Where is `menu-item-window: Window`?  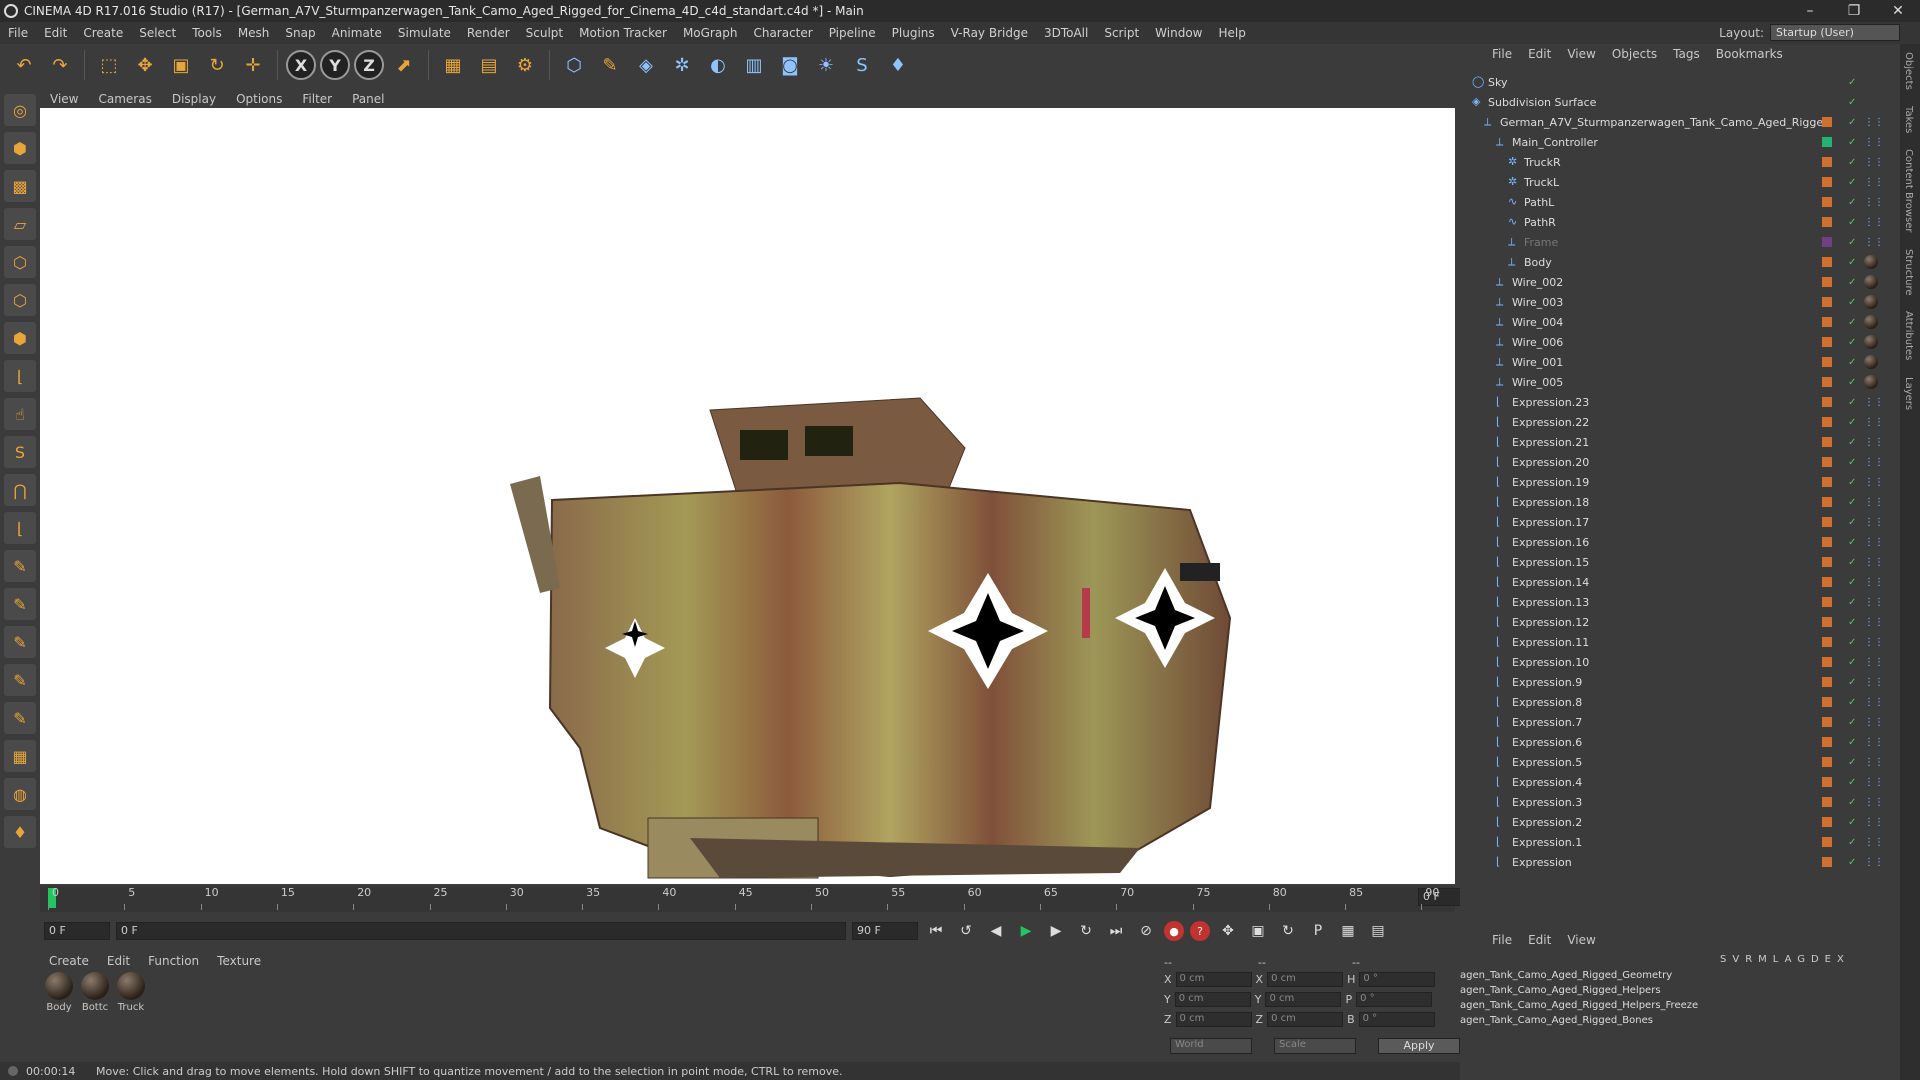 menu-item-window: Window is located at coordinates (1178, 33).